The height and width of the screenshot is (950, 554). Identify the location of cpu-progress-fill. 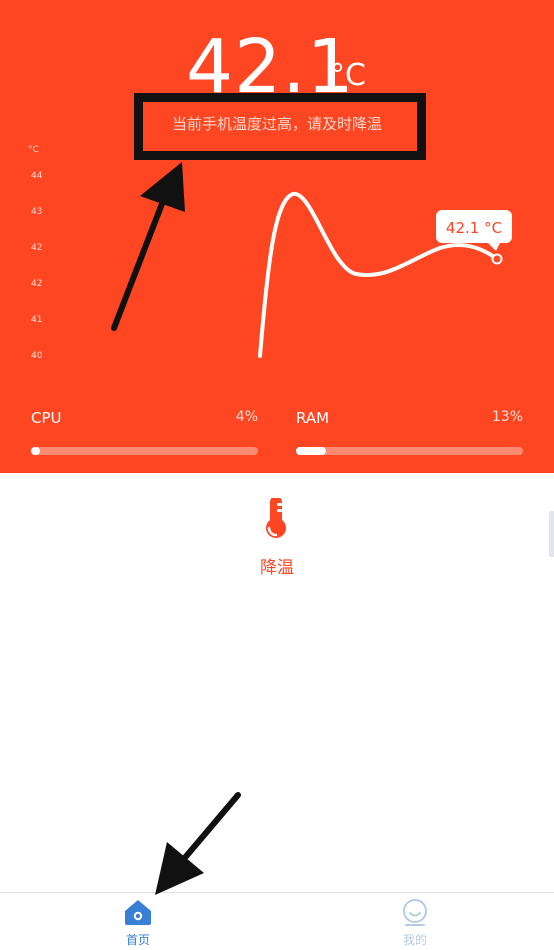
(36, 451).